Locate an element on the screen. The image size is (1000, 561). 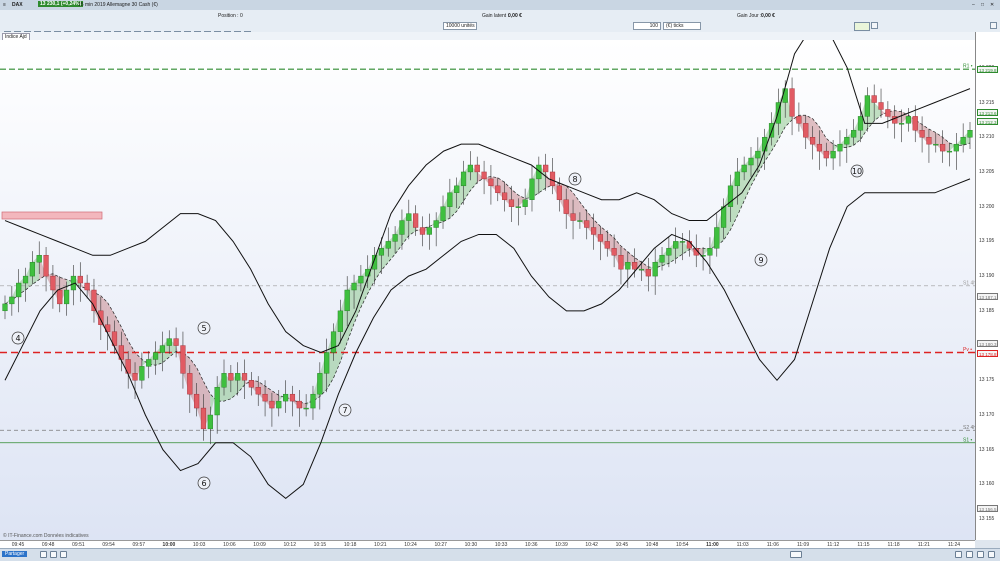
highlight-zone is located at coordinates (52, 215).